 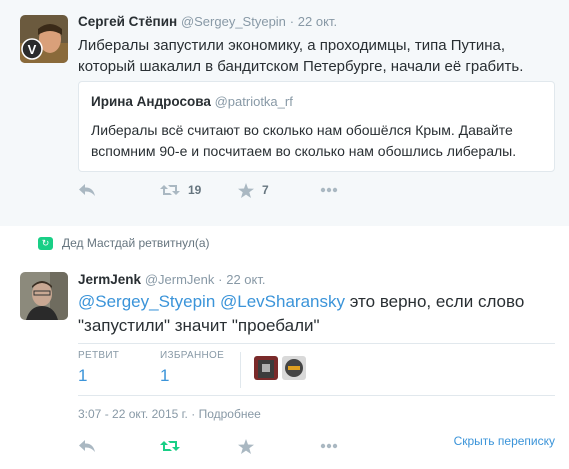 What do you see at coordinates (44, 296) in the screenshot?
I see `avatar-jermjenk` at bounding box center [44, 296].